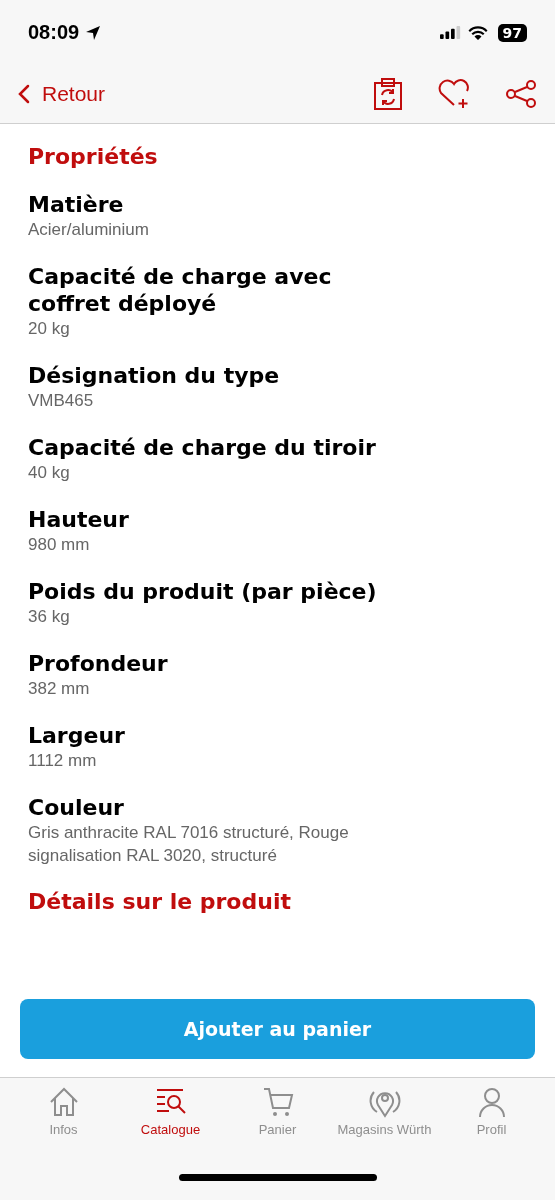 The width and height of the screenshot is (555, 1200). What do you see at coordinates (62, 94) in the screenshot?
I see `back-button: Retour` at bounding box center [62, 94].